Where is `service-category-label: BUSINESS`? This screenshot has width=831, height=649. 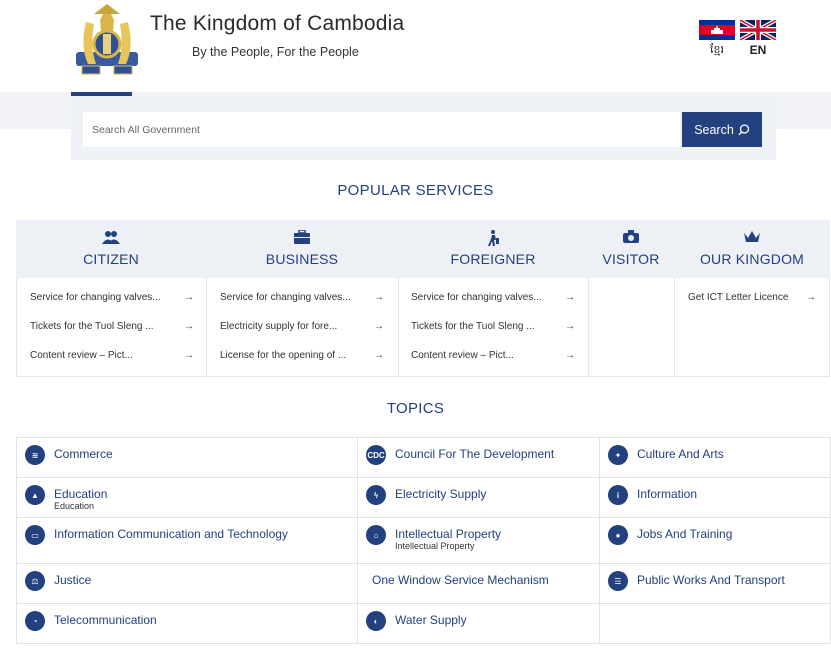
service-category-label: BUSINESS is located at coordinates (302, 259).